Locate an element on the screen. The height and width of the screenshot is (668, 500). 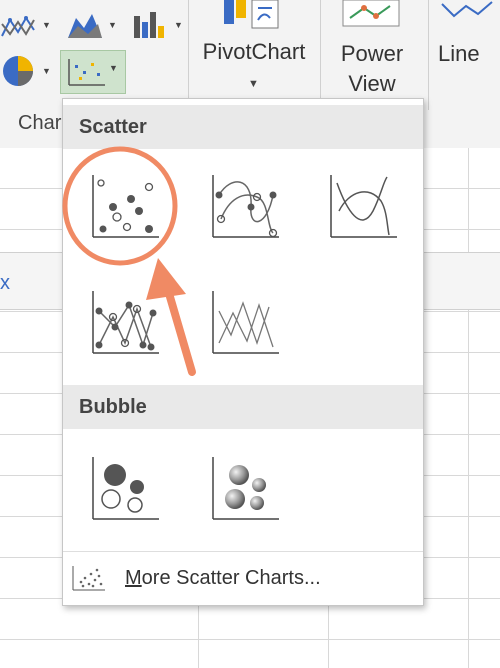
scatter-smooth-lines-markers-icon is located at coordinates (245, 206).